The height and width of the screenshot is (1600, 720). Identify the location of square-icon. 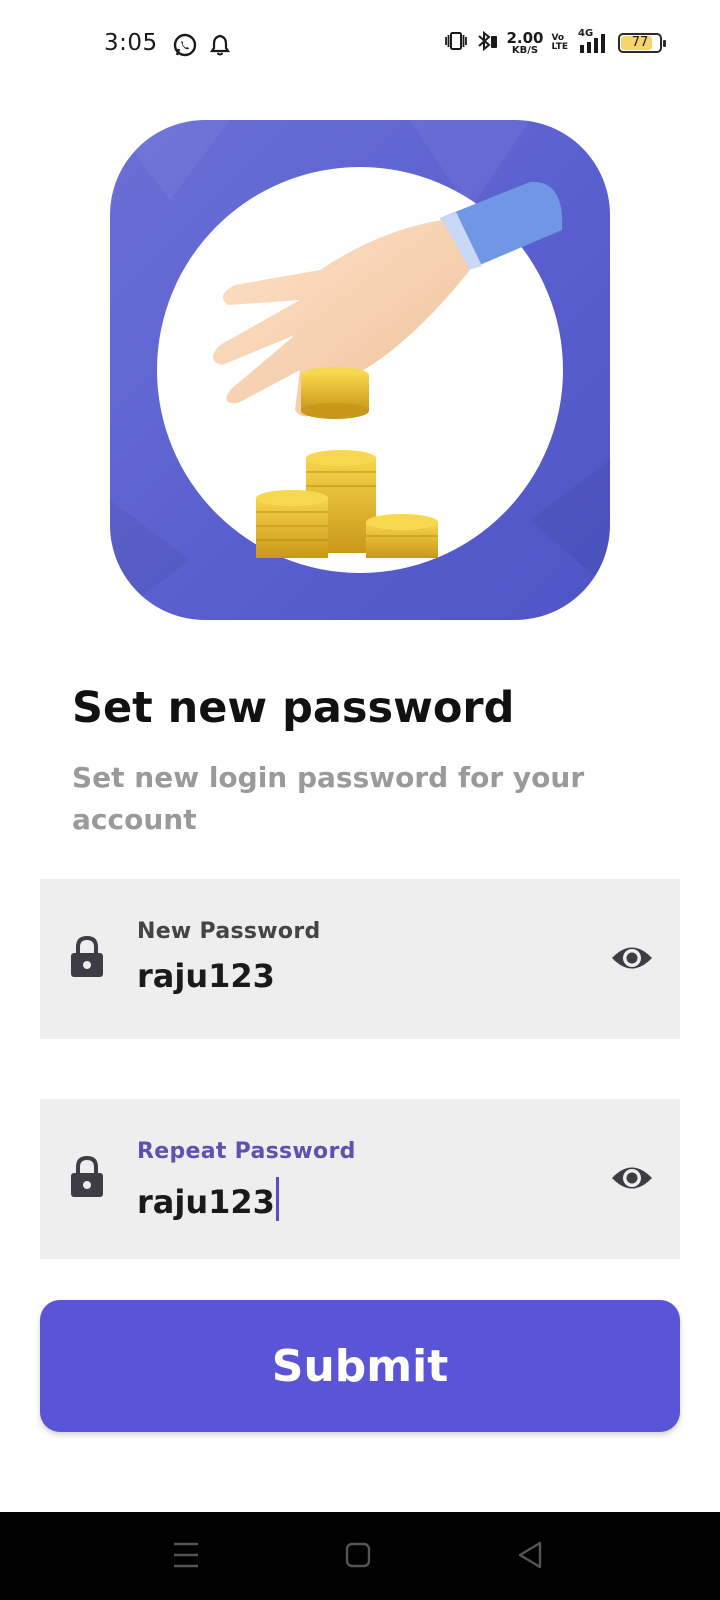
(358, 1557).